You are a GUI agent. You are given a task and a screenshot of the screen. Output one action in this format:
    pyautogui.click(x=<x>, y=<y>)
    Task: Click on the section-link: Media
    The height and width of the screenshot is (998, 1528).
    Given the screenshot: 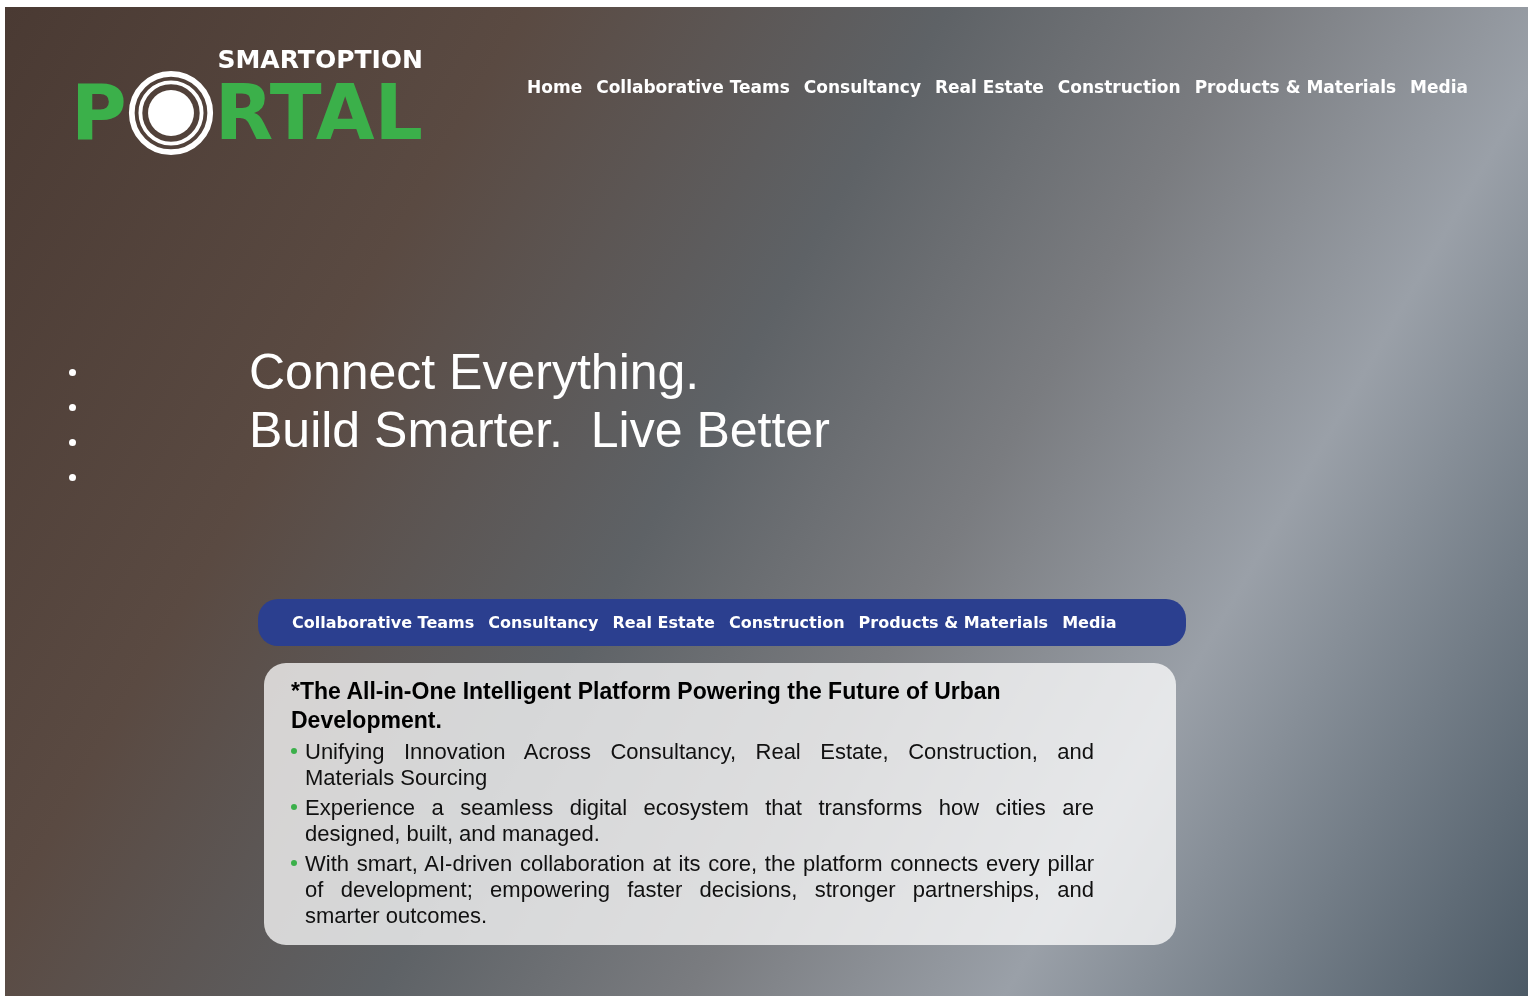 What is the action you would take?
    pyautogui.click(x=1089, y=622)
    